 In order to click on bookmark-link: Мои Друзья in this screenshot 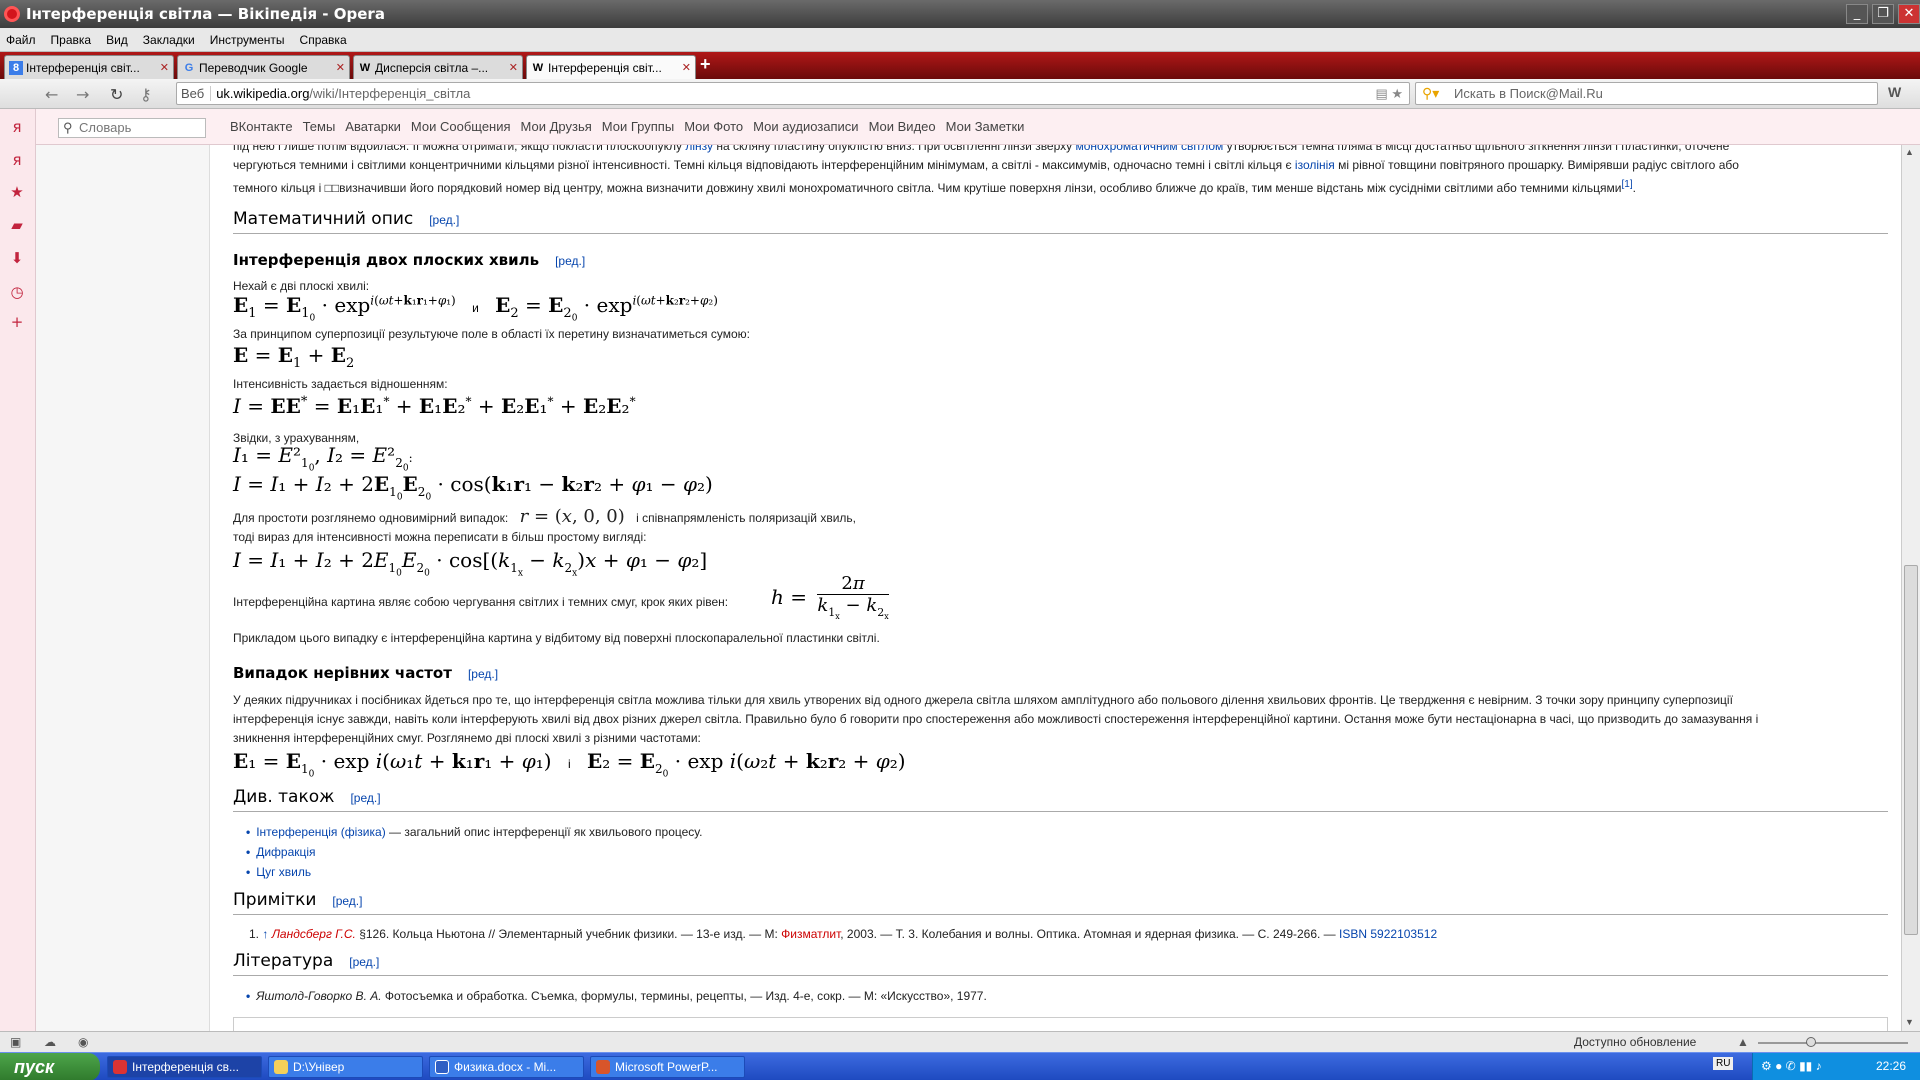, I will do `click(556, 126)`.